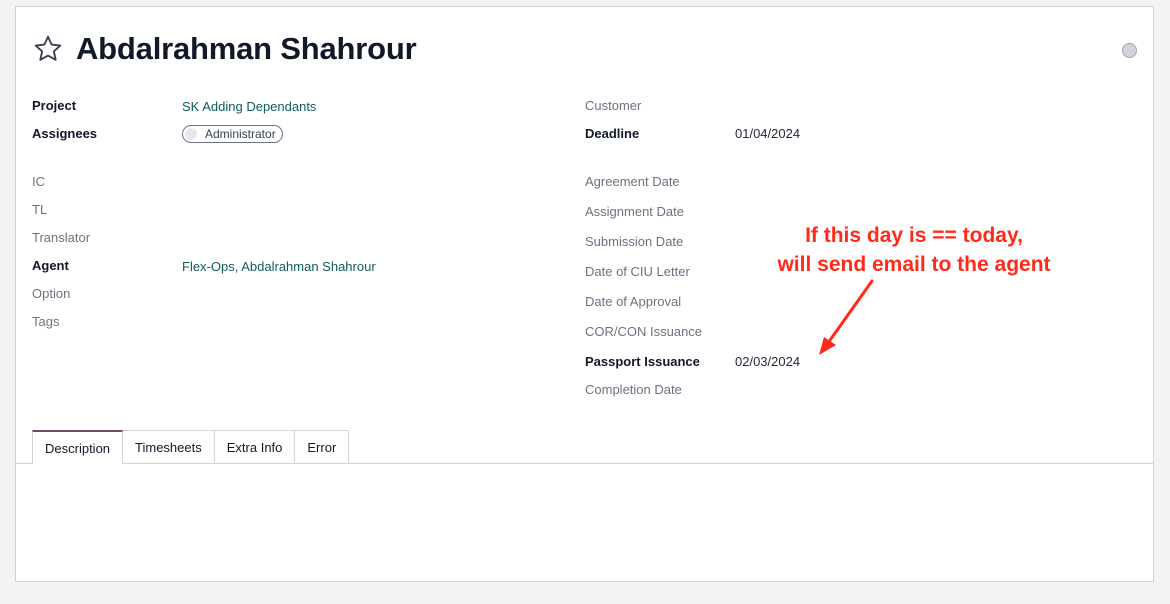  Describe the element at coordinates (254, 446) in the screenshot. I see `tab-extra-info: Extra Info` at that location.